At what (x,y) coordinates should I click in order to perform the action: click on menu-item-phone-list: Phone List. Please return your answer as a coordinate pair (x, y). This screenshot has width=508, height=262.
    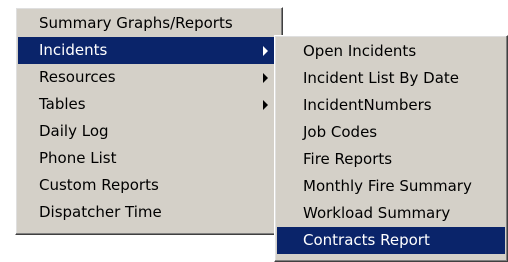
    Looking at the image, I should click on (149, 158).